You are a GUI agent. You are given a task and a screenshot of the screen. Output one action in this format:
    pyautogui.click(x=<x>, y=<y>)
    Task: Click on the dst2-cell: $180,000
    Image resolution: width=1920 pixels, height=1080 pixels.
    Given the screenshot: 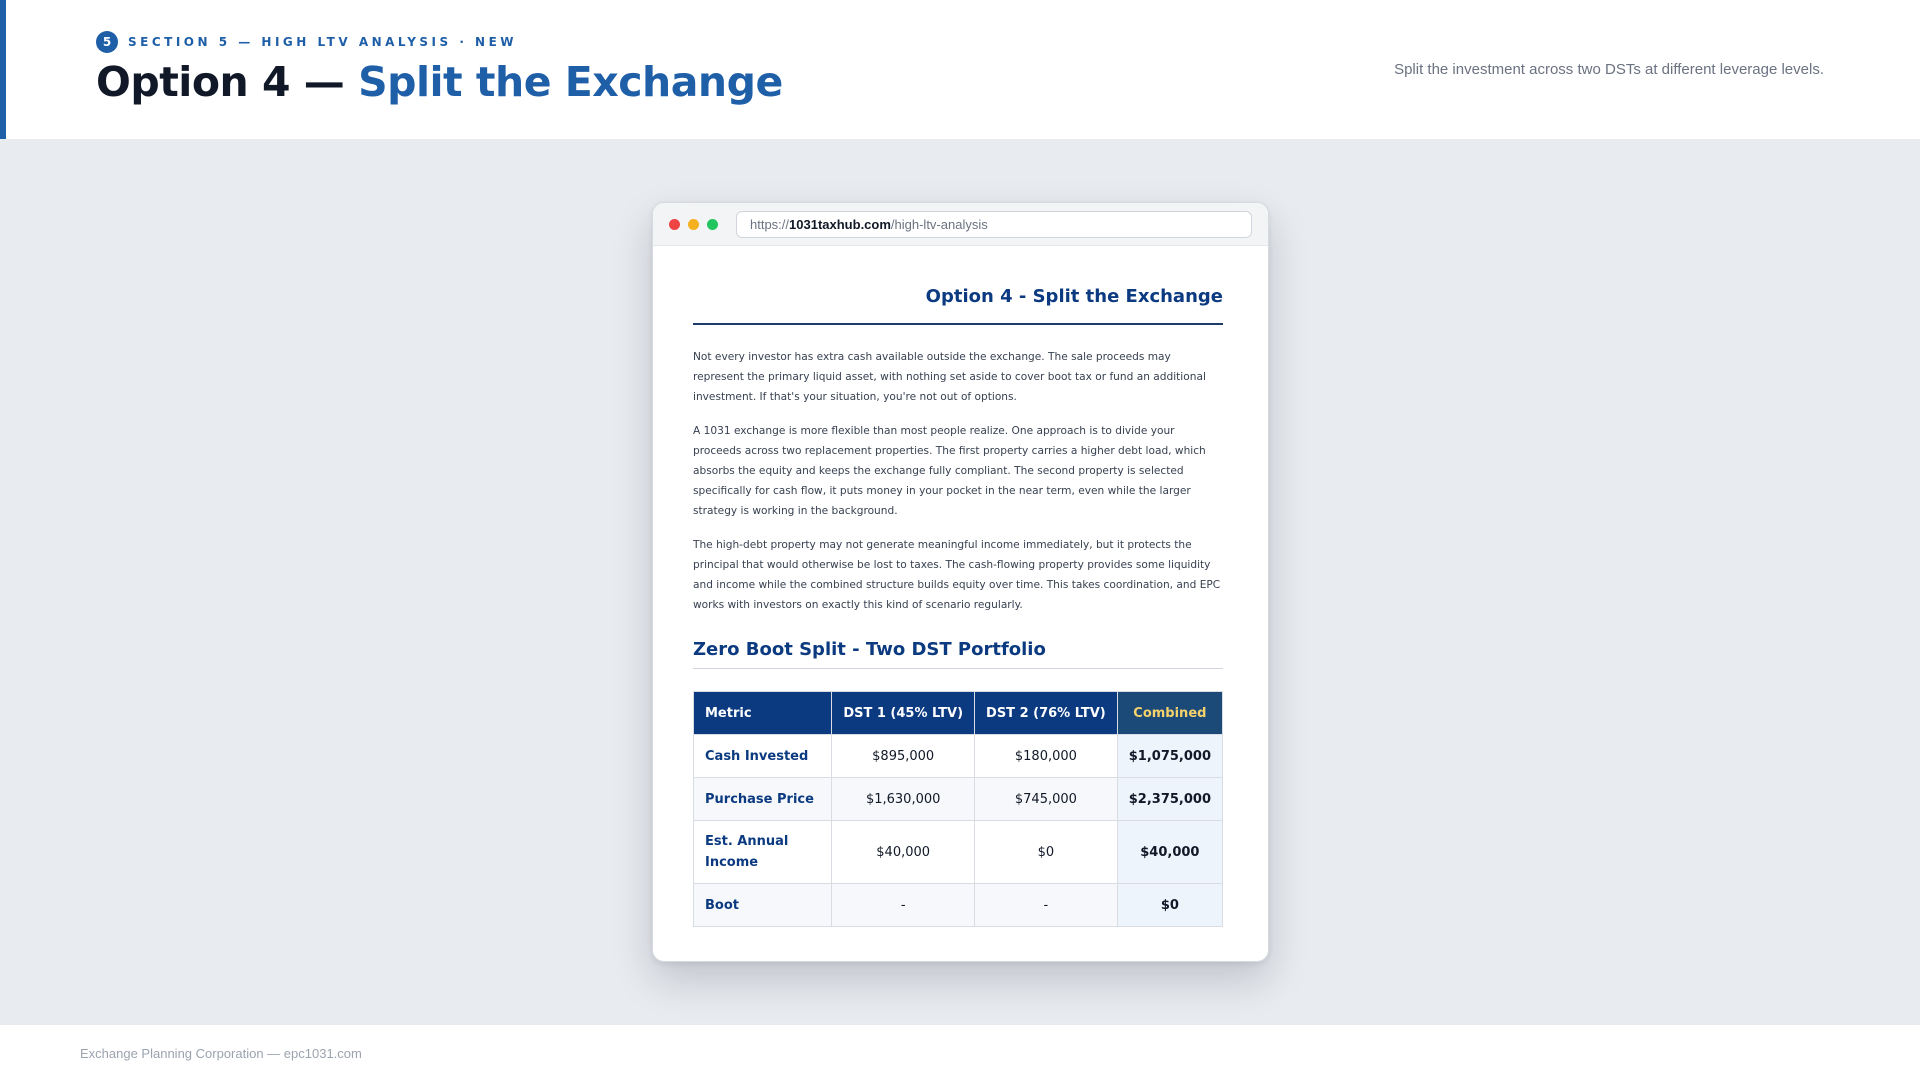 What is the action you would take?
    pyautogui.click(x=1046, y=756)
    